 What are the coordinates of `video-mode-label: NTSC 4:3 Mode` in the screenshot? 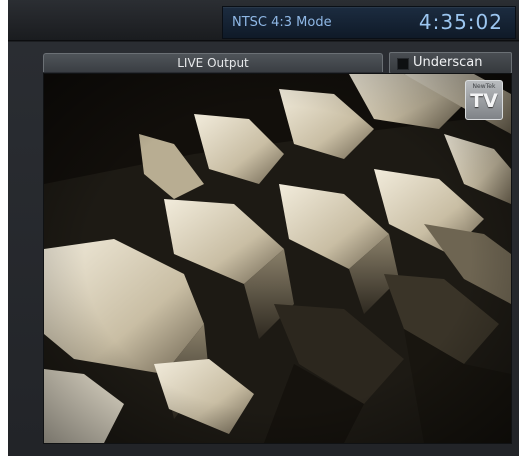 It's located at (282, 22).